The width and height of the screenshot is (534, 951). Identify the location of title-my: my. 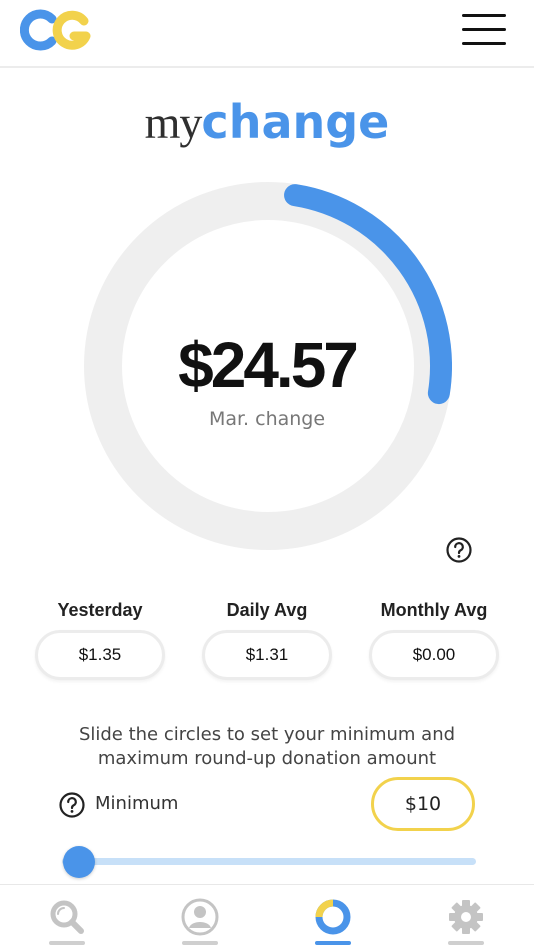
(173, 122).